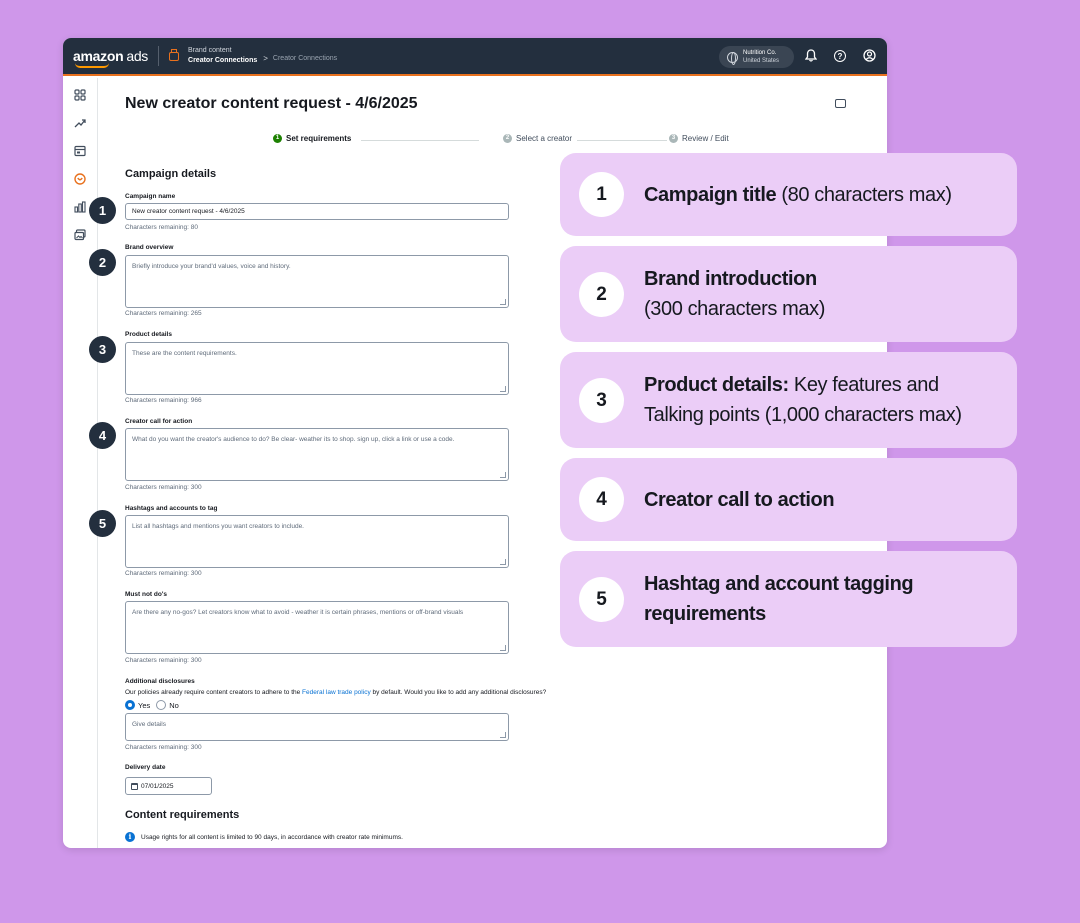 This screenshot has height=923, width=1080. I want to click on product-details-label: Product details, so click(148, 334).